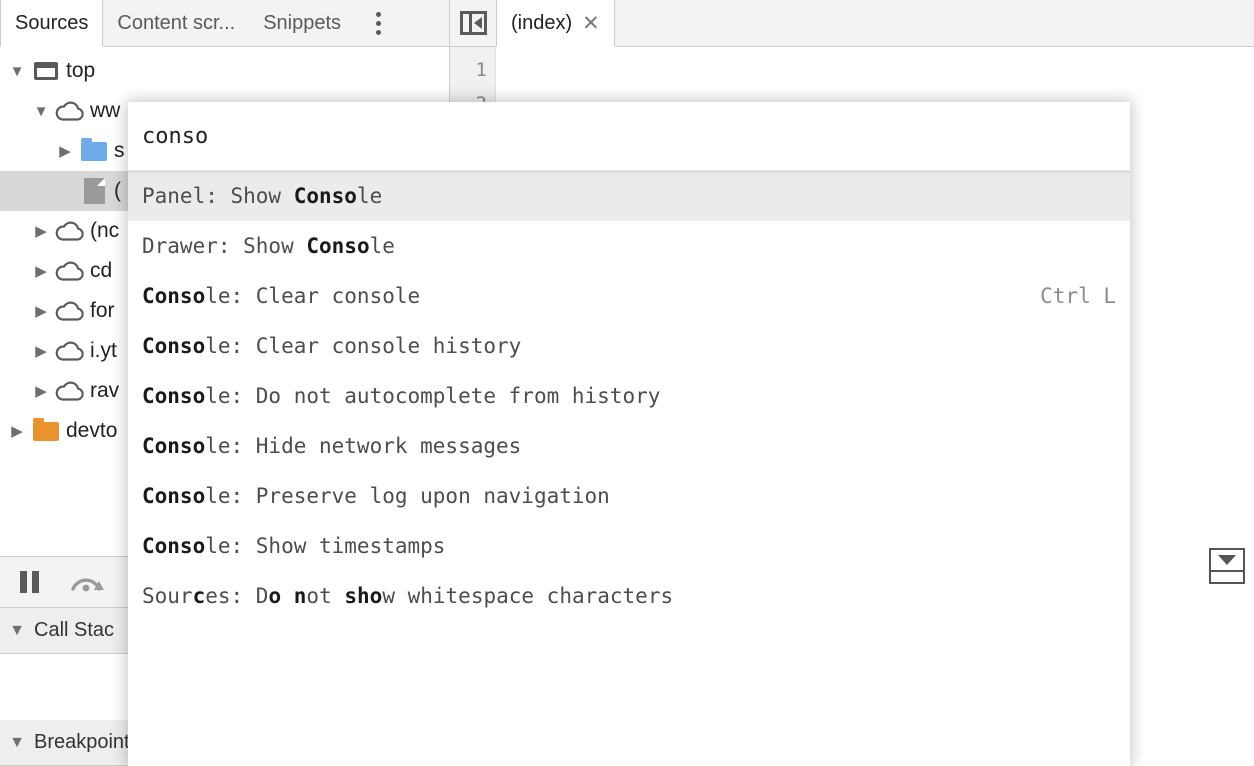 The image size is (1254, 766). Describe the element at coordinates (103, 350) in the screenshot. I see `tree-item-label: i.yt` at that location.